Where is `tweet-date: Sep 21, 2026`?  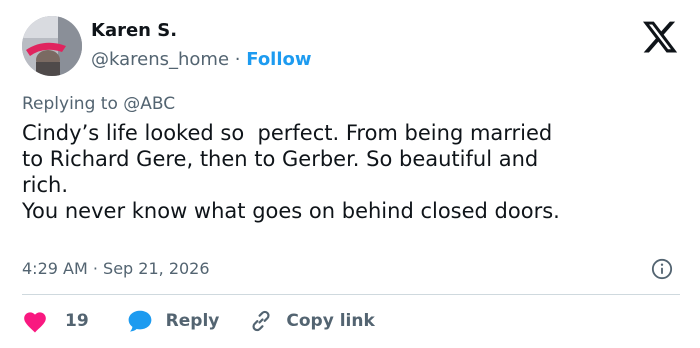 tweet-date: Sep 21, 2026 is located at coordinates (156, 268).